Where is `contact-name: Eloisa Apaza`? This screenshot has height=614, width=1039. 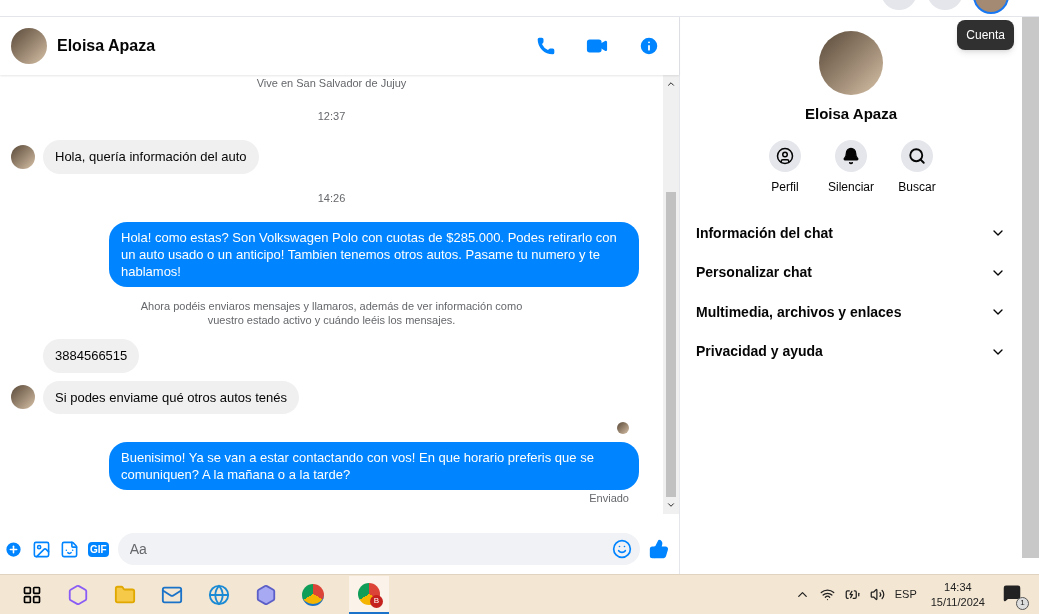 contact-name: Eloisa Apaza is located at coordinates (107, 46).